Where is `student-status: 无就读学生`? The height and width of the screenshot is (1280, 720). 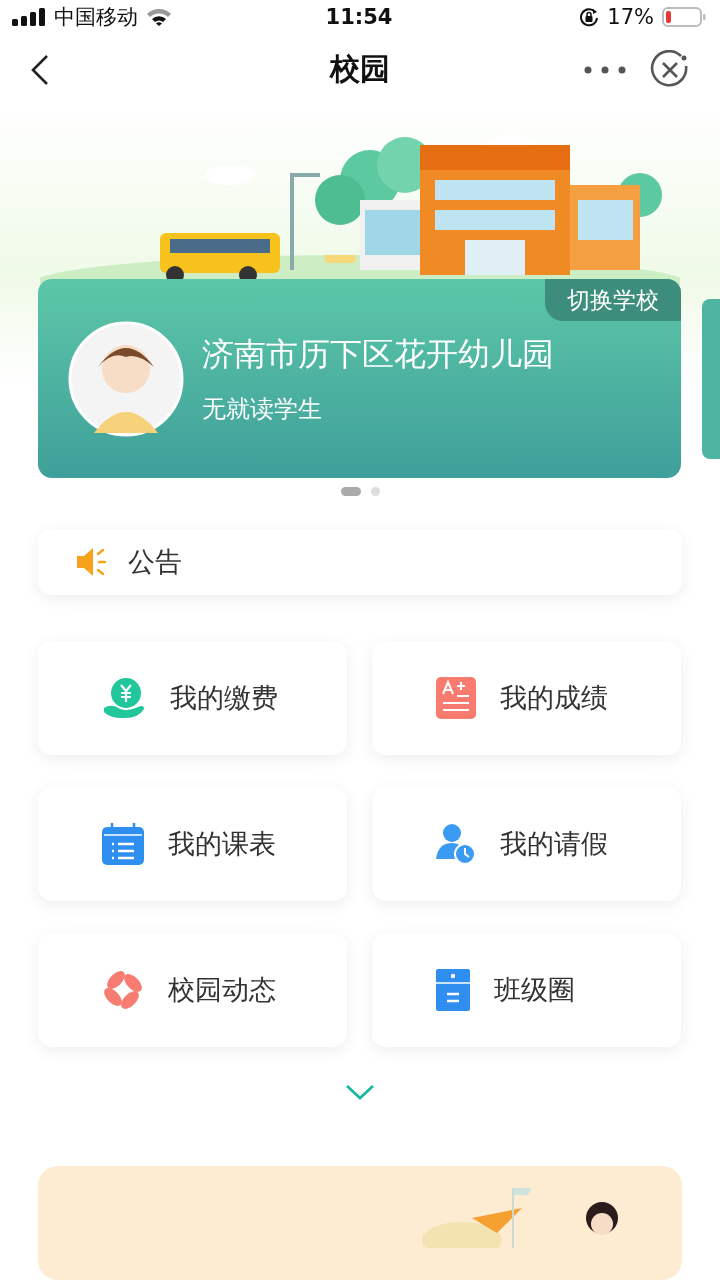
student-status: 无就读学生 is located at coordinates (262, 409).